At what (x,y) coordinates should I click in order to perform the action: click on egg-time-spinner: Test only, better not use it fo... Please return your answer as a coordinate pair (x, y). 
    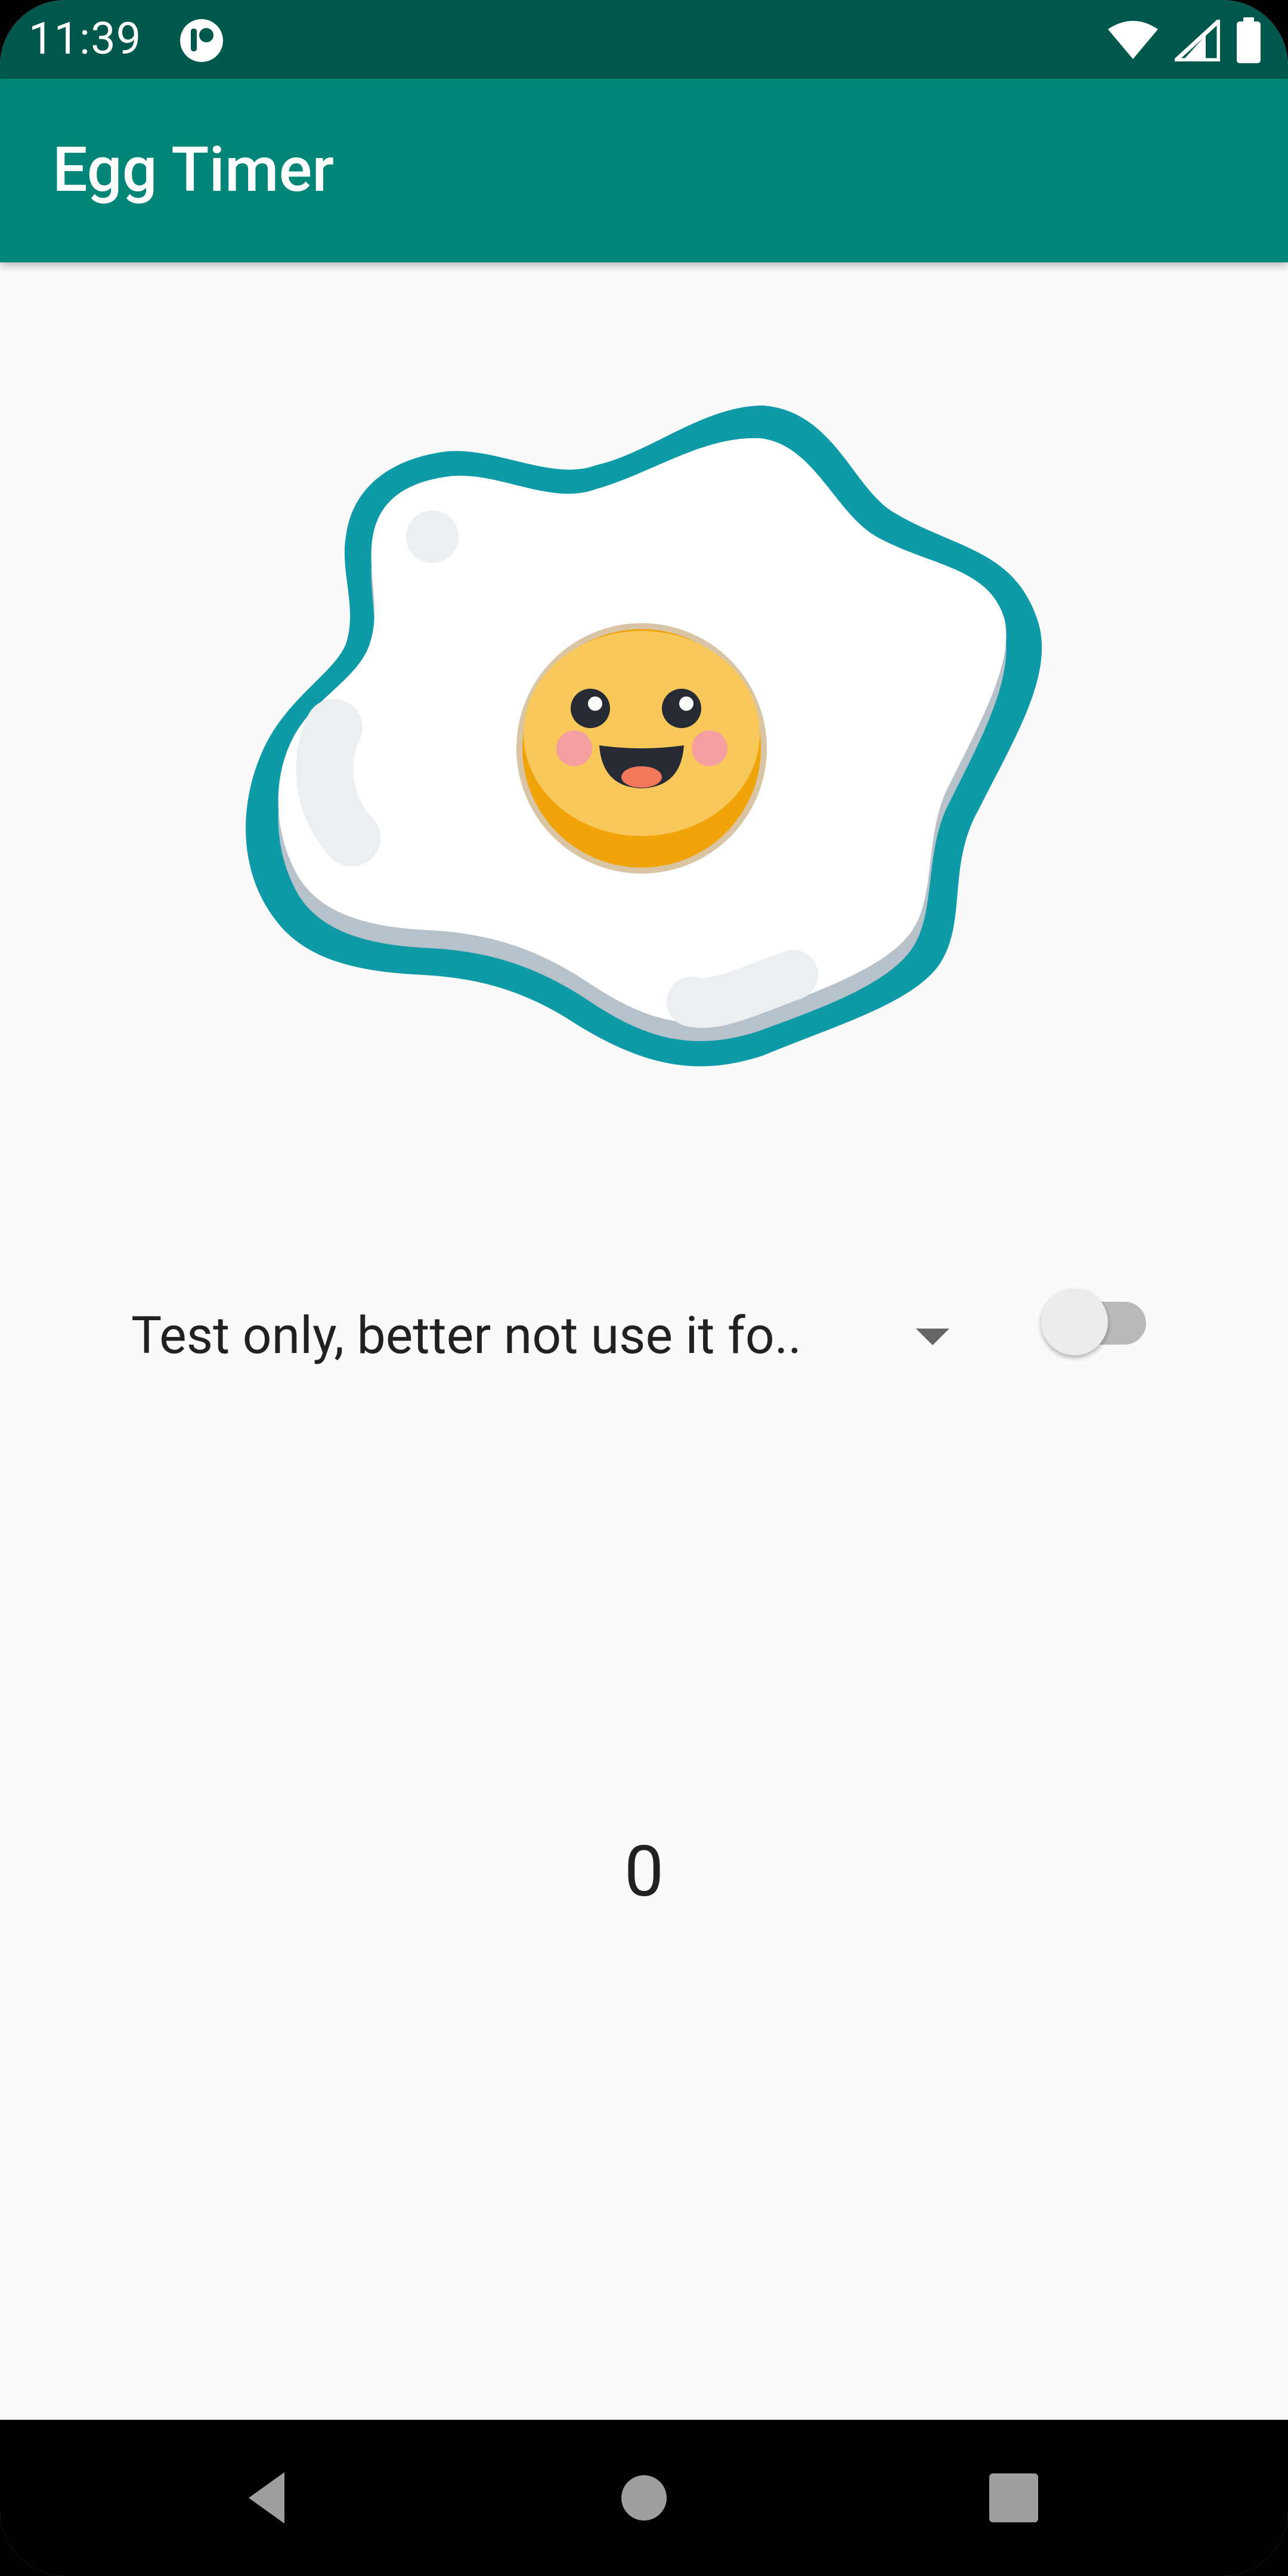
    Looking at the image, I should click on (548, 1336).